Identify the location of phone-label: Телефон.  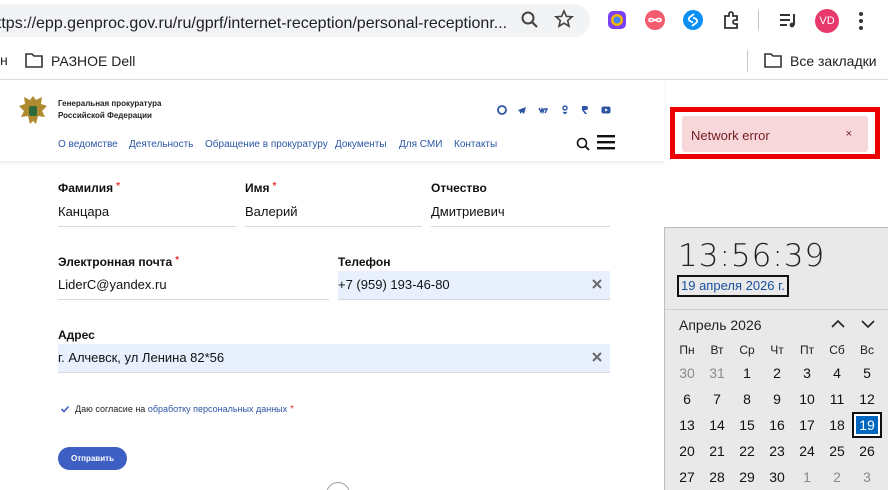
(364, 262).